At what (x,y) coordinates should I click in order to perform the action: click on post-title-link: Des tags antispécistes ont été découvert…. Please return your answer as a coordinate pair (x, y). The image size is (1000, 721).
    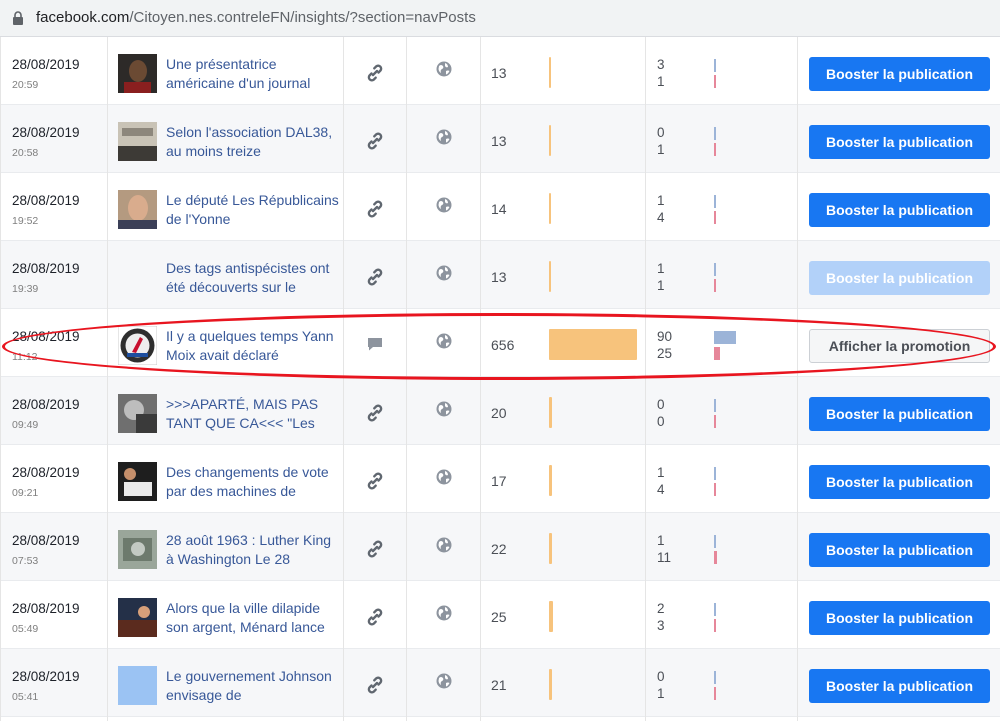
    Looking at the image, I should click on (253, 278).